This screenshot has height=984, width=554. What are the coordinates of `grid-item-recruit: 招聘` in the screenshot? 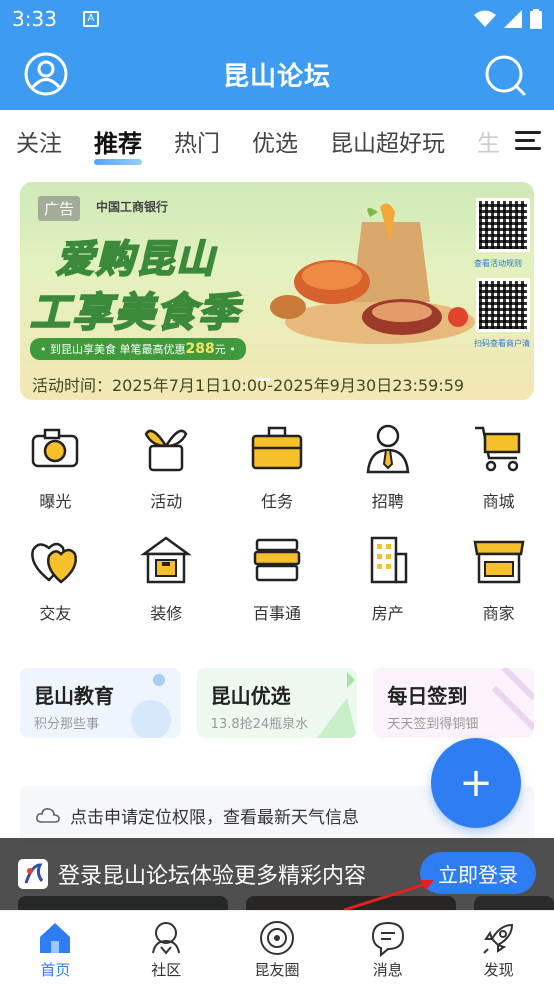 It's located at (387, 466).